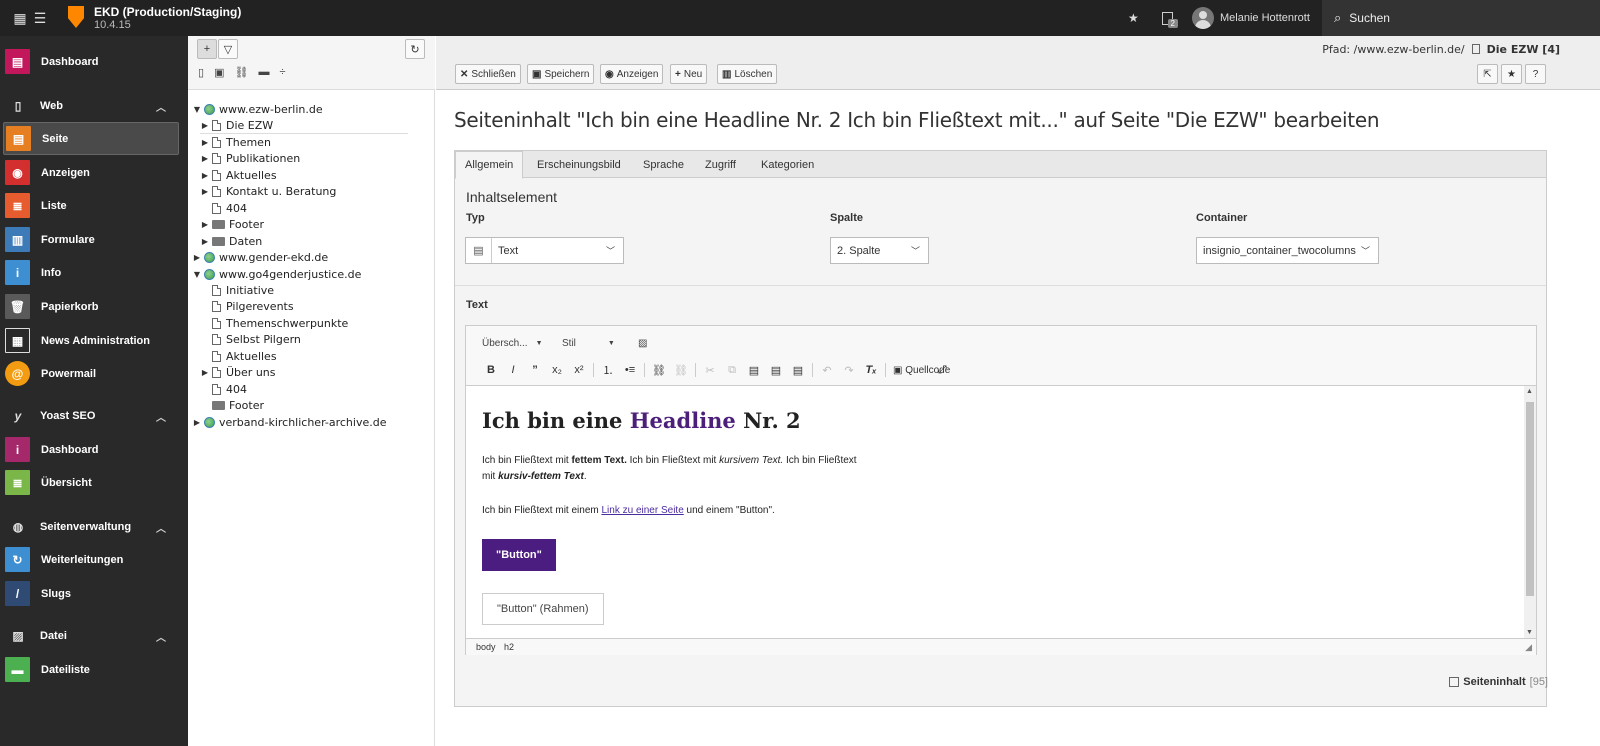 Image resolution: width=1600 pixels, height=746 pixels. Describe the element at coordinates (94, 106) in the screenshot. I see `sidebar-group-web: ▯ Web ︿` at that location.